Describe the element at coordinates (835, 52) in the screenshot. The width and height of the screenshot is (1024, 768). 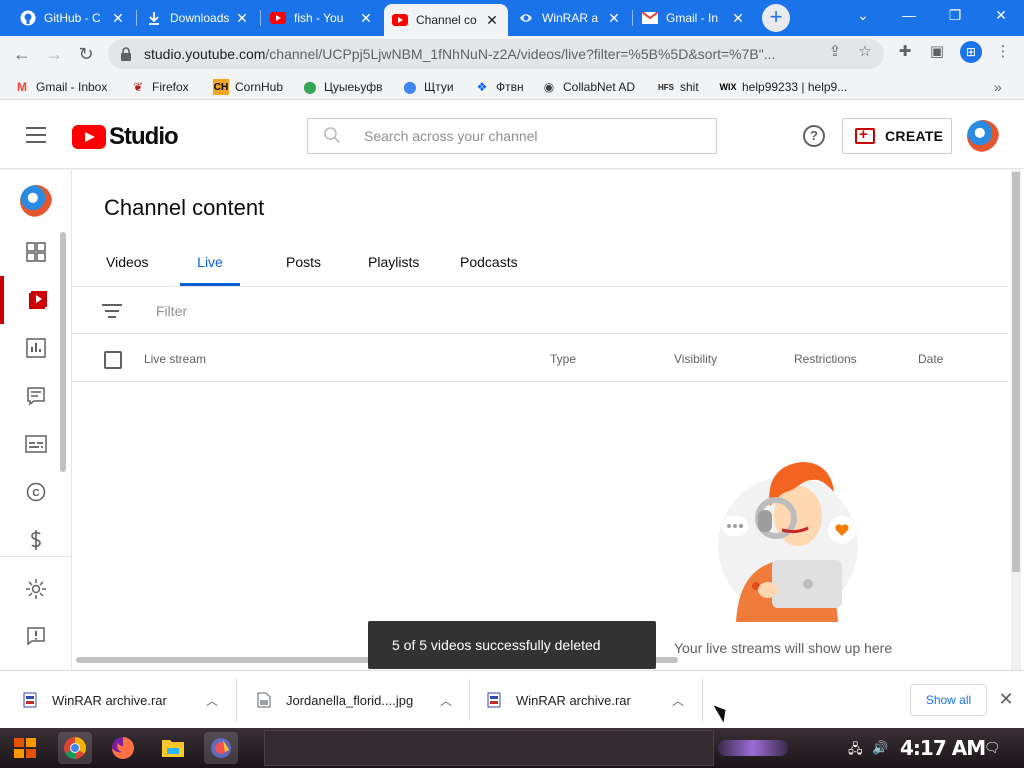
I see `share-icon: ⇪` at that location.